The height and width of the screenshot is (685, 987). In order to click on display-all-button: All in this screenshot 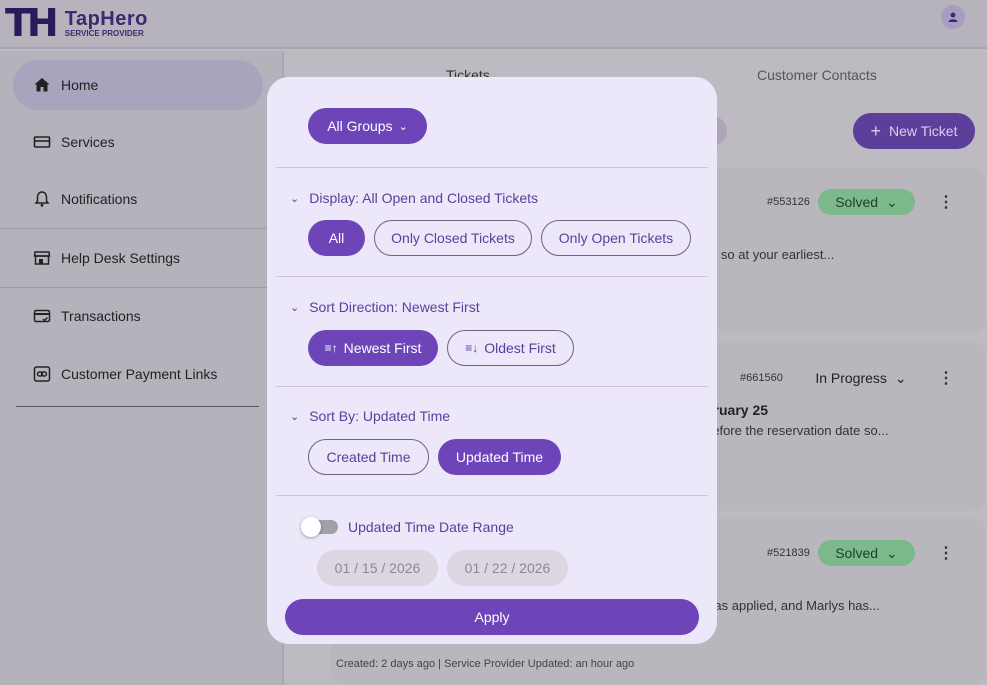, I will do `click(336, 238)`.